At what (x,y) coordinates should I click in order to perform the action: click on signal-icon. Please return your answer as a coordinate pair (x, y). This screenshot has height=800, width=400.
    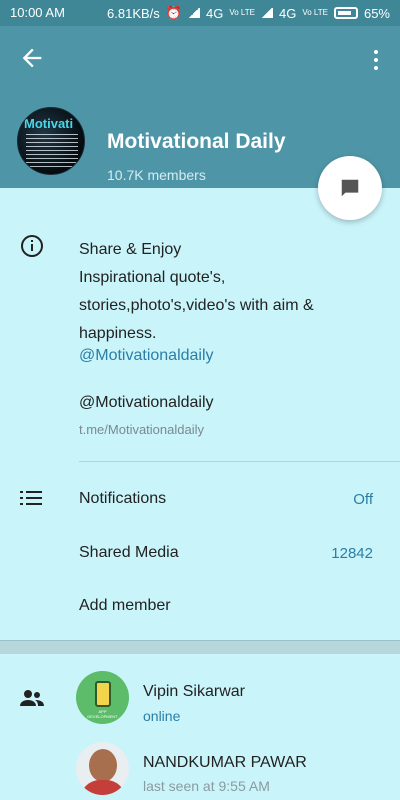
    Looking at the image, I should click on (193, 13).